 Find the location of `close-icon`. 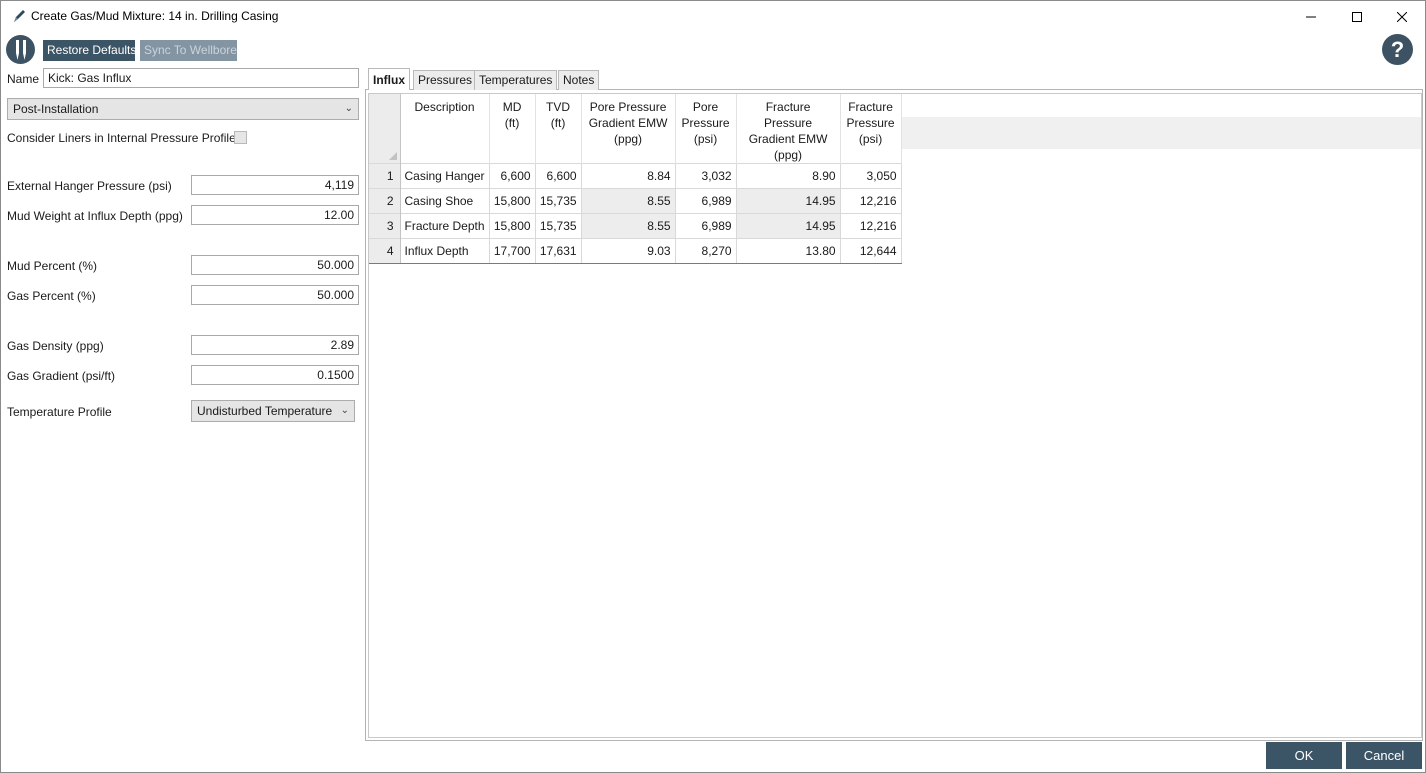

close-icon is located at coordinates (1402, 16).